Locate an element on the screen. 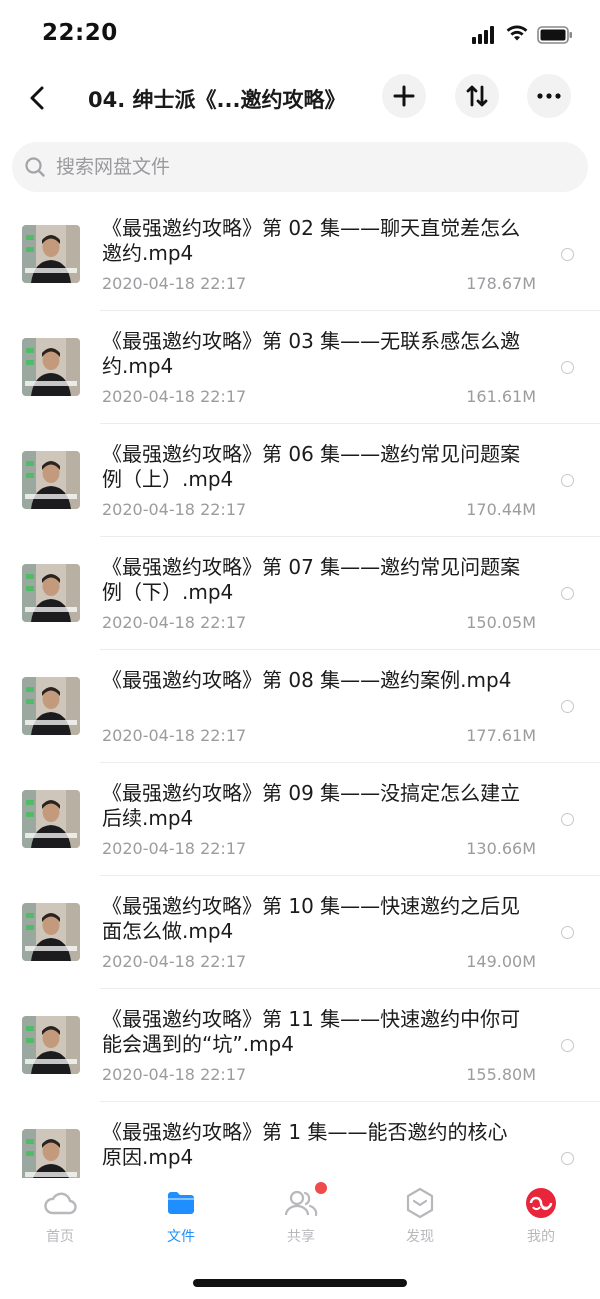  file-name: 《最强邀约攻略》第 11 集——快速邀约中你可能会遇到的“坑”.mp4 is located at coordinates (311, 1031).